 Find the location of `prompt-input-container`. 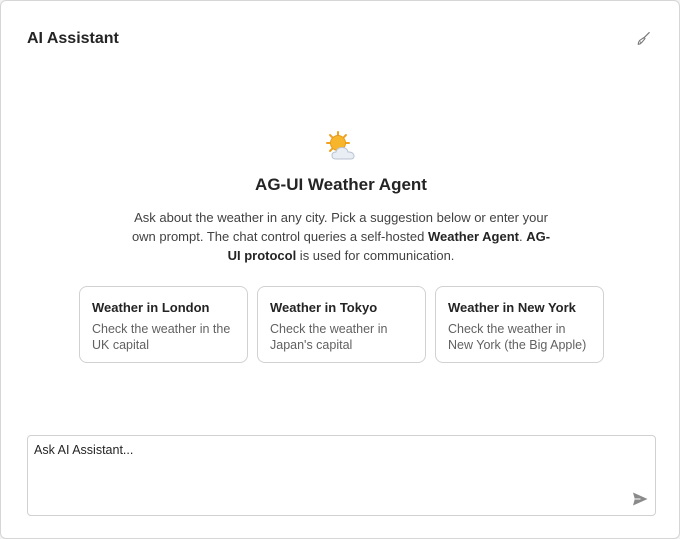

prompt-input-container is located at coordinates (341, 475).